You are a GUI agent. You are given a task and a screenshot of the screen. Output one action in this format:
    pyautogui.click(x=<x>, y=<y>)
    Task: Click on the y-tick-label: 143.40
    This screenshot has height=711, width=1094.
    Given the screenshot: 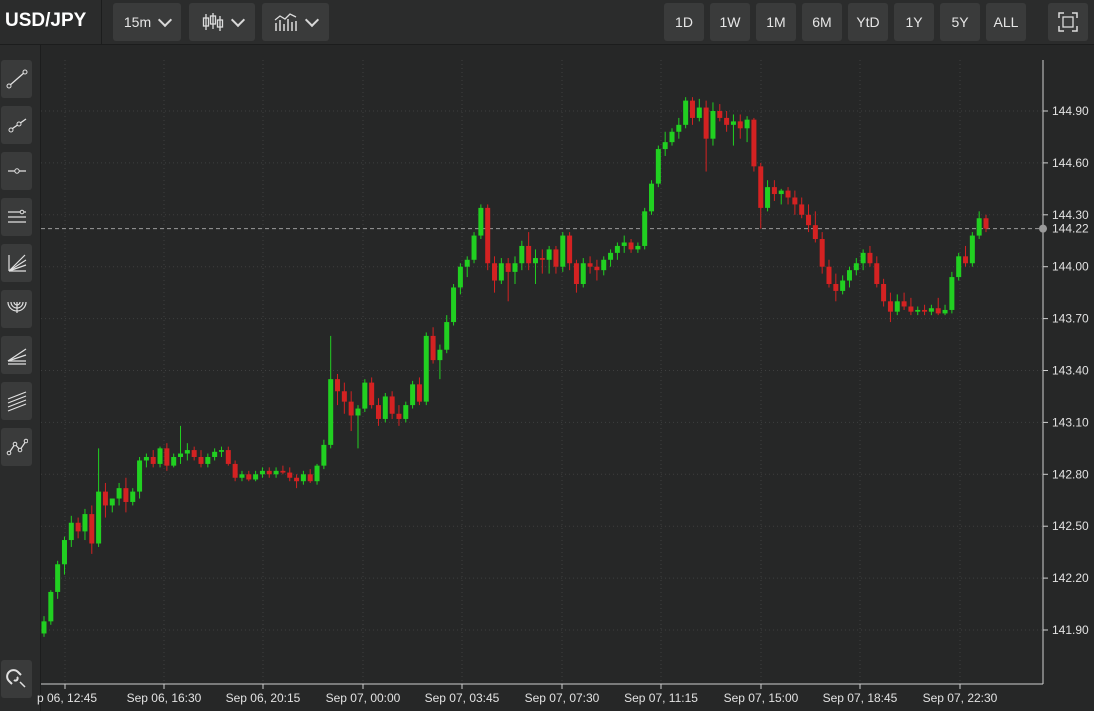 What is the action you would take?
    pyautogui.click(x=1070, y=371)
    